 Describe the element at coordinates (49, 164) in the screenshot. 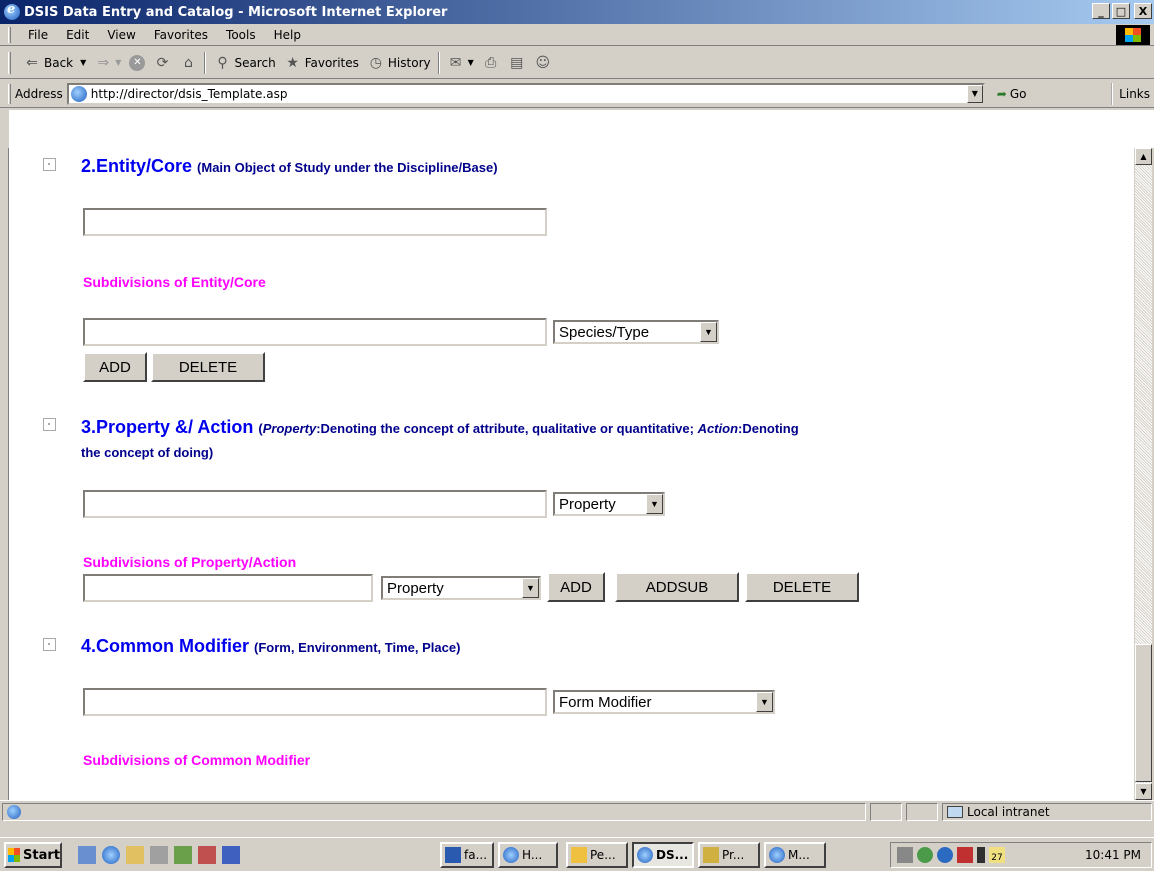

I see `entity-checkbox` at that location.